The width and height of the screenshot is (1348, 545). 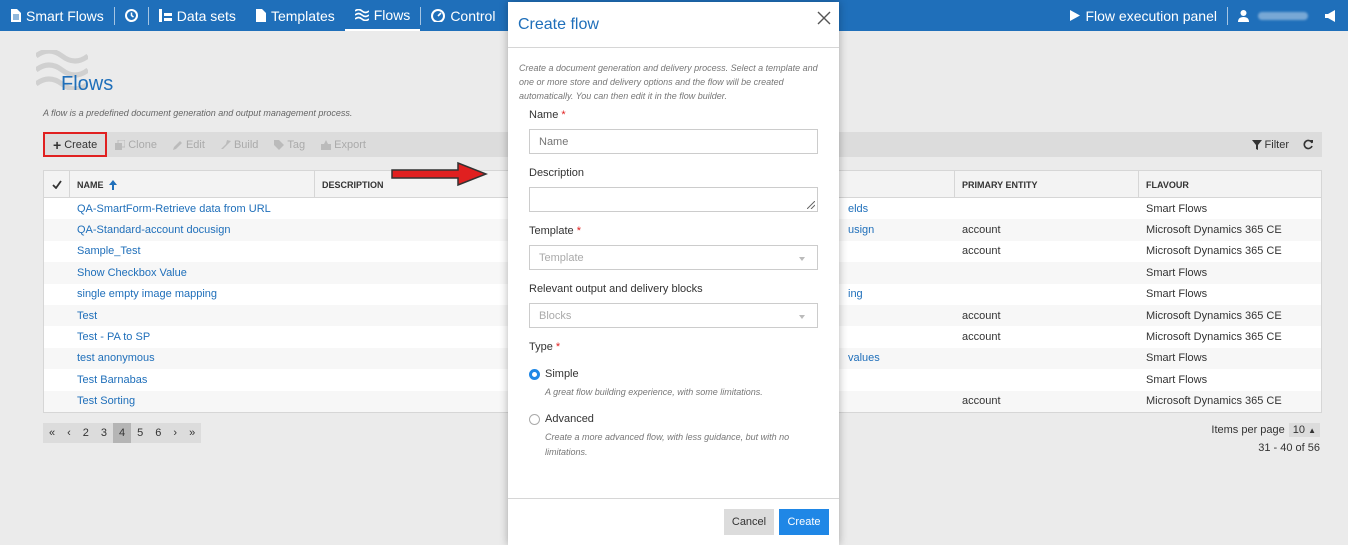 What do you see at coordinates (1289, 448) in the screenshot?
I see `page-range: 31 - 40 of 56` at bounding box center [1289, 448].